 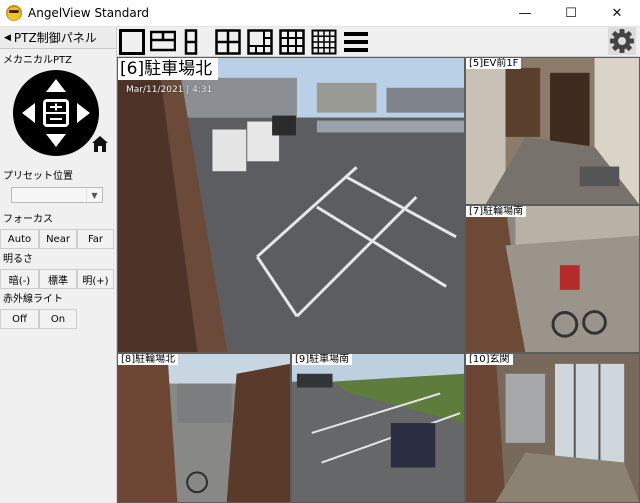 I want to click on focus-auto-button: Auto, so click(x=19, y=239).